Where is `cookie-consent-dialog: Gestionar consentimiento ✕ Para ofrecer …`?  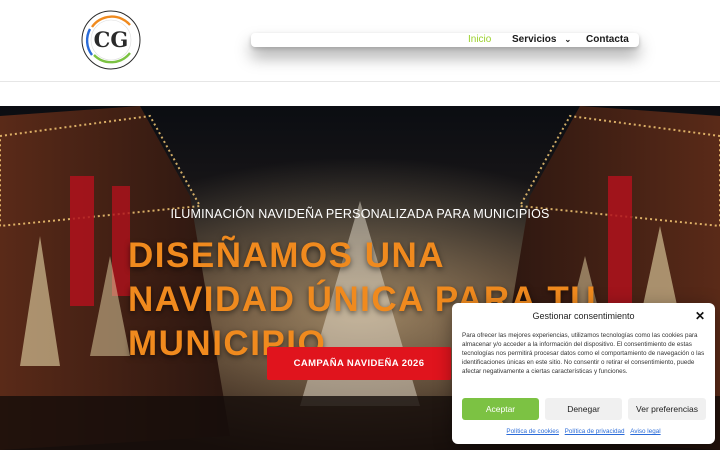 cookie-consent-dialog: Gestionar consentimiento ✕ Para ofrecer … is located at coordinates (583, 373).